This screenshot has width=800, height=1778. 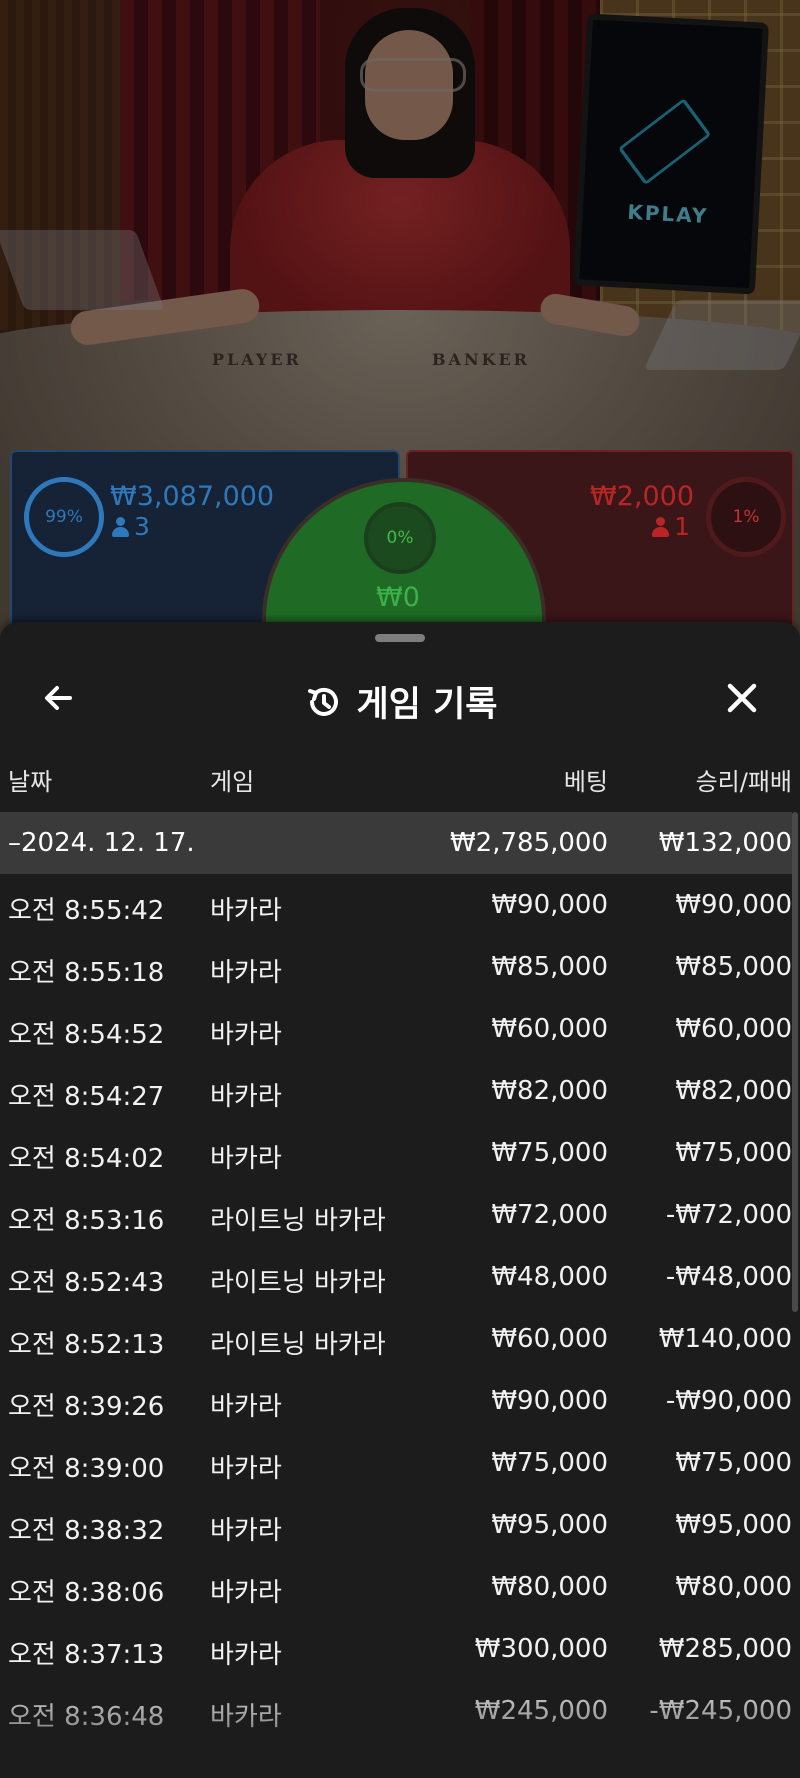 I want to click on banker-bet-amount: ₩2,000, so click(x=642, y=496).